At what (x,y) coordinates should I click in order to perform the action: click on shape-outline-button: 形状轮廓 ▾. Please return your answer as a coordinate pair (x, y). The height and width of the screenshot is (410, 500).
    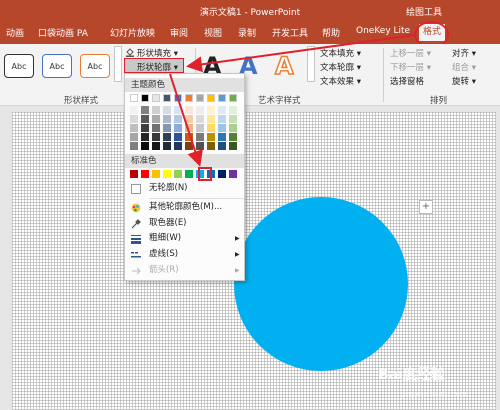
    Looking at the image, I should click on (157, 67).